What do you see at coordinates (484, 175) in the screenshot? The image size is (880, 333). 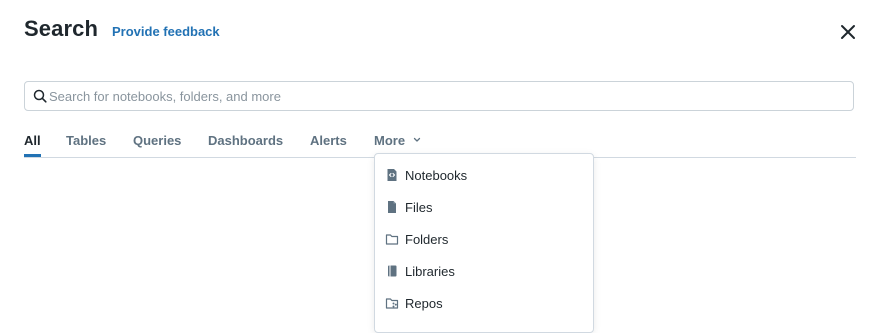 I see `menu-item-notebooks: Notebooks` at bounding box center [484, 175].